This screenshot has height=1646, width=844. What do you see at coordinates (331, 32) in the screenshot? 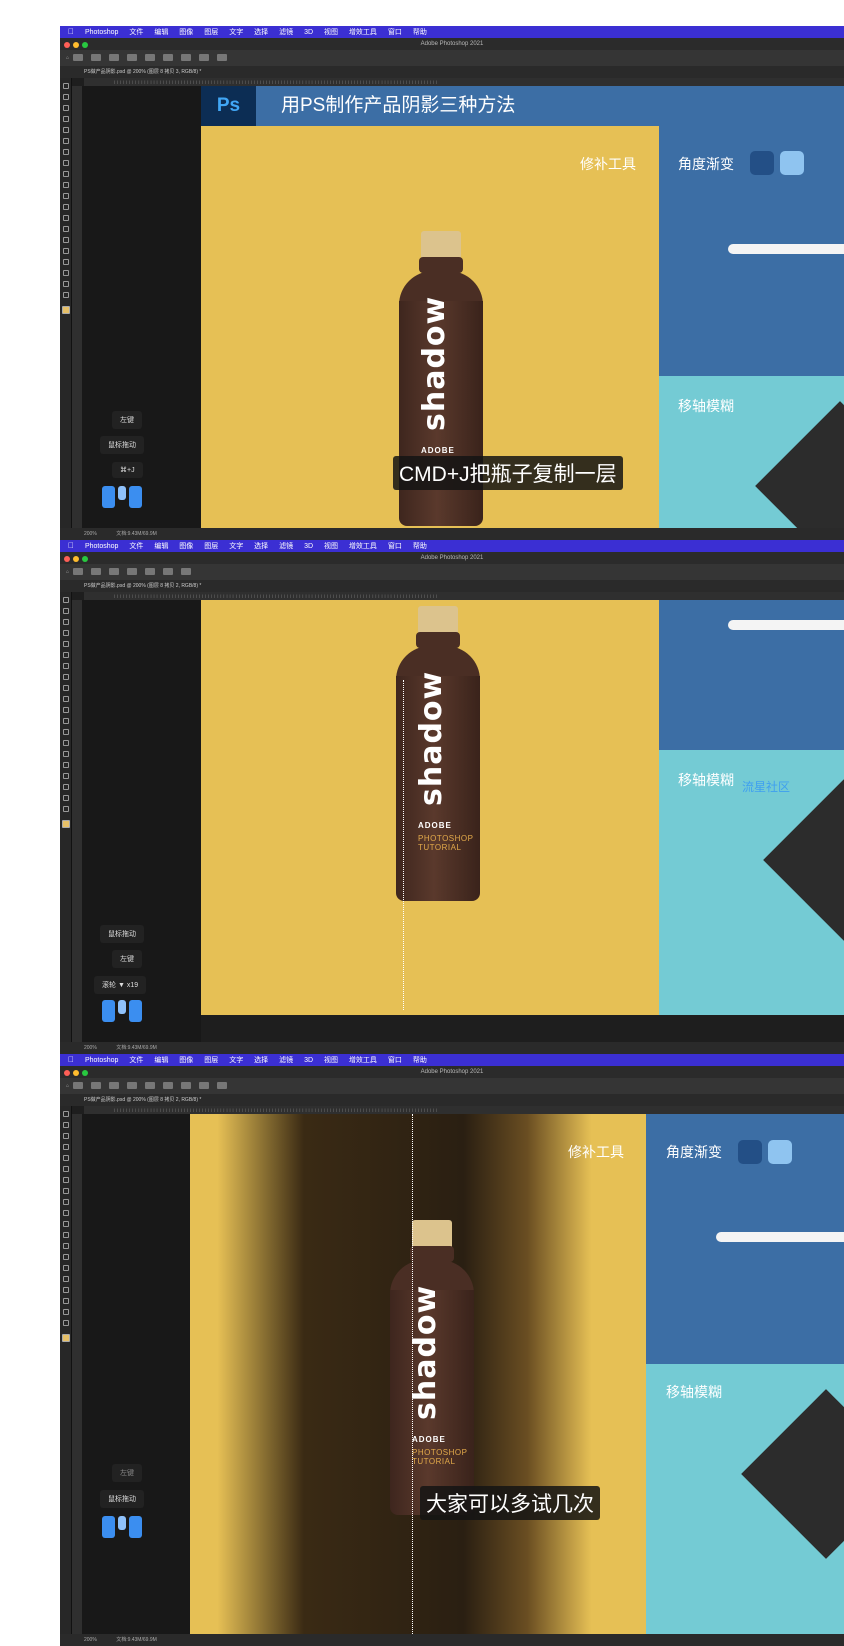
I see `menu-view: 视图` at bounding box center [331, 32].